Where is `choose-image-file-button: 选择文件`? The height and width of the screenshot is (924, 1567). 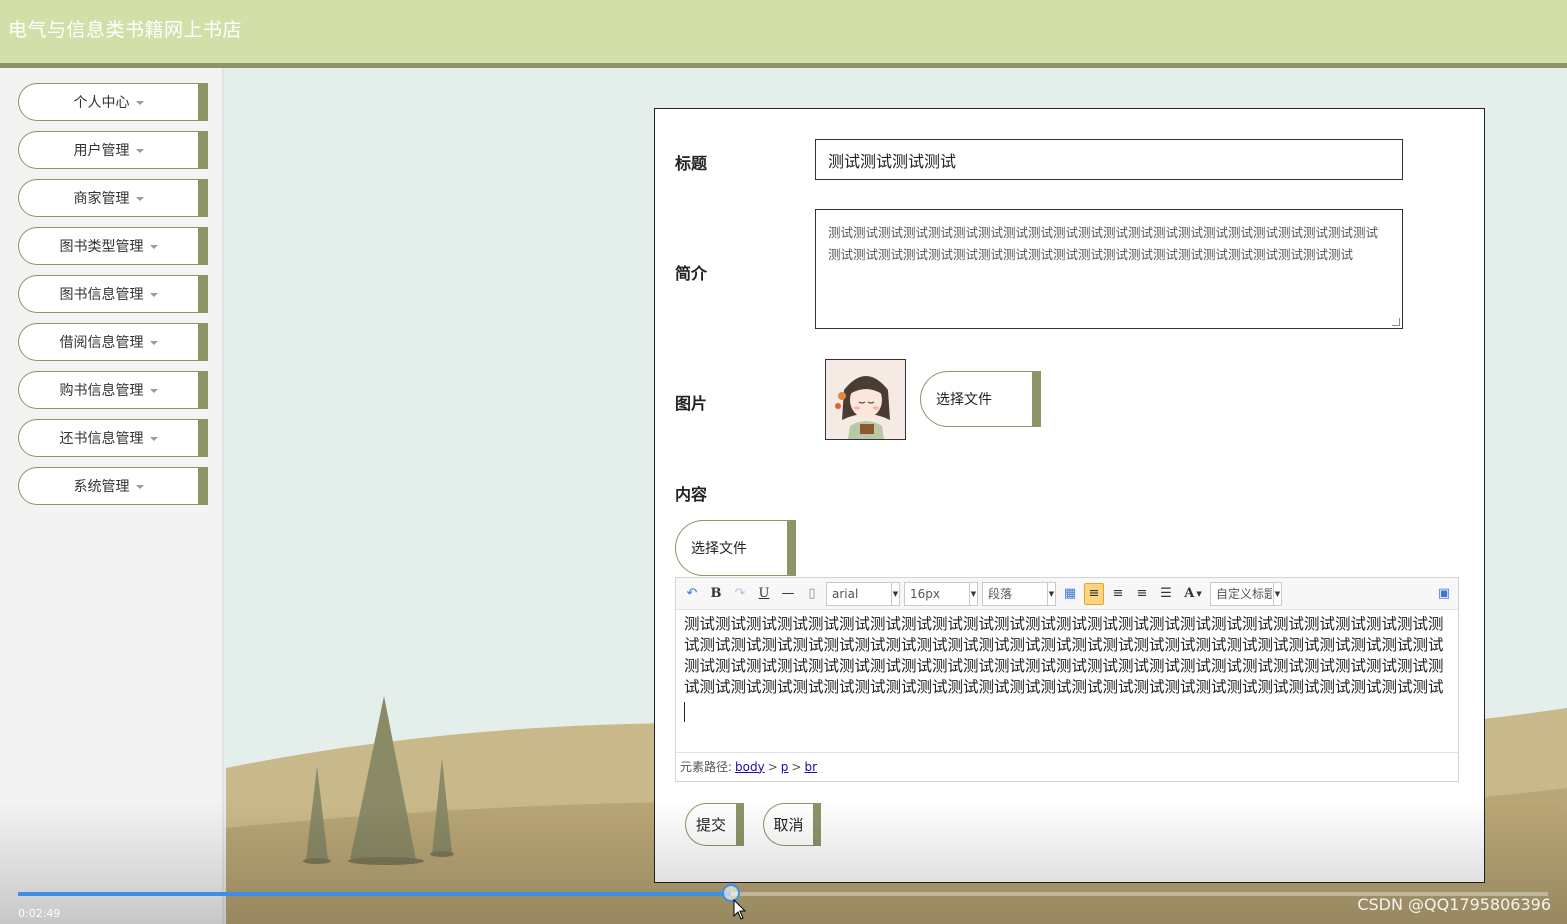 choose-image-file-button: 选择文件 is located at coordinates (980, 399).